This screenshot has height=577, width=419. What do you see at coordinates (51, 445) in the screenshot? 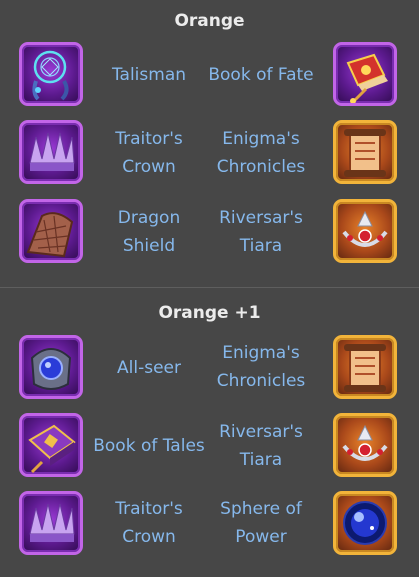
I see `purple-book-icon` at bounding box center [51, 445].